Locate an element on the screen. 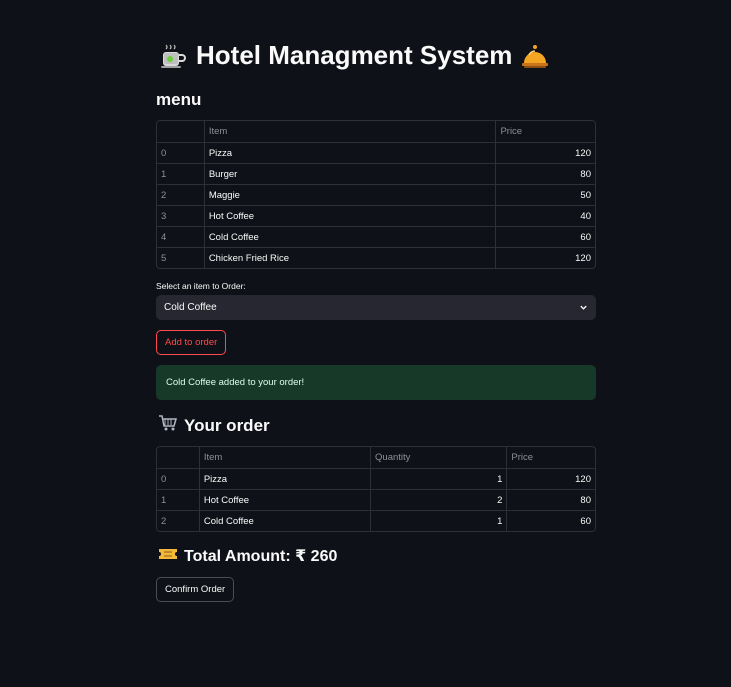 The image size is (731, 687). shopping-cart-icon is located at coordinates (168, 425).